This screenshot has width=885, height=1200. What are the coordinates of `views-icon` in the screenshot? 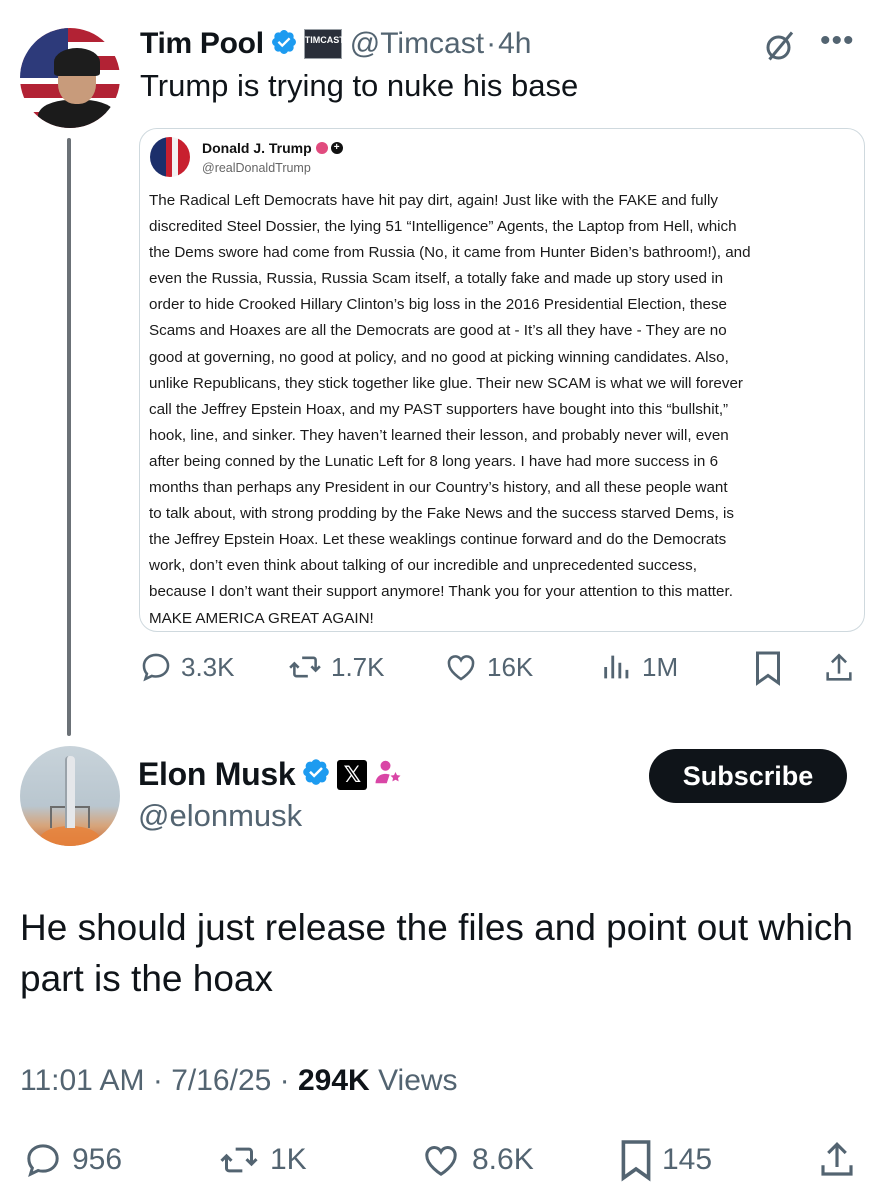 It's located at (616, 667).